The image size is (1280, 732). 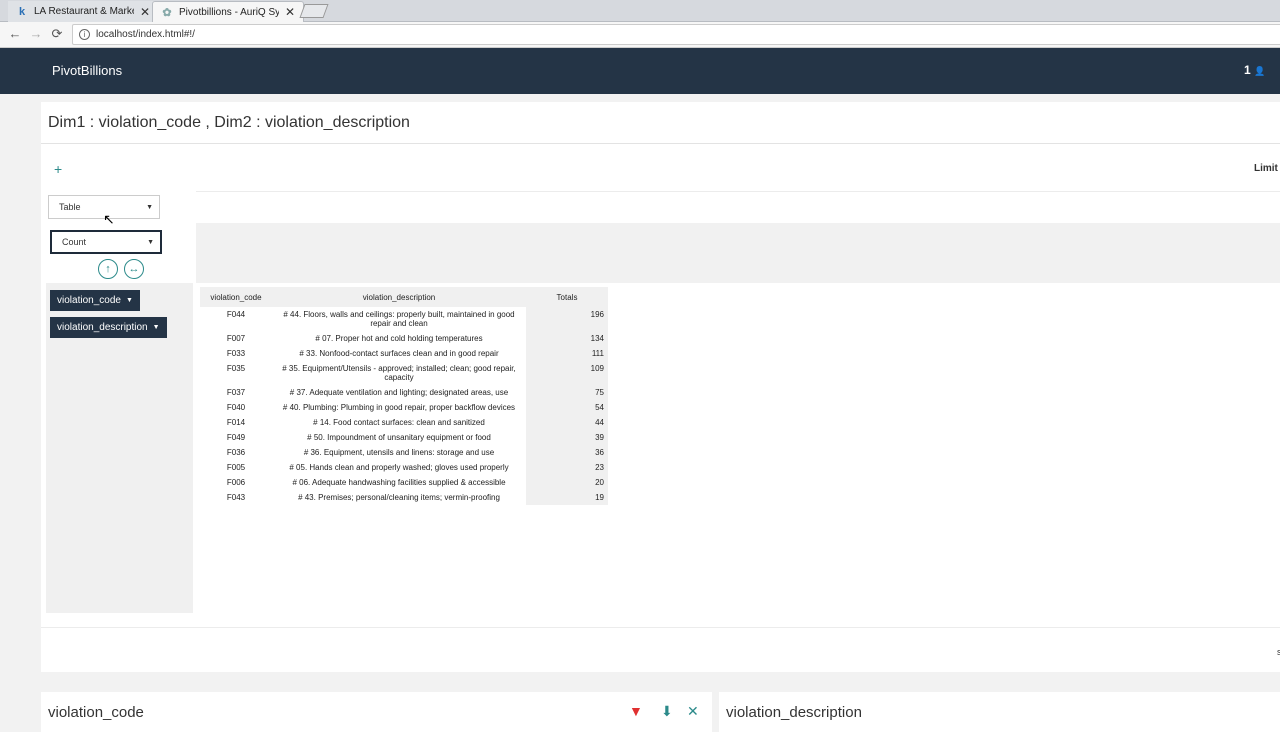 I want to click on dim-chip-violation-description: violation_description ▼, so click(x=108, y=327).